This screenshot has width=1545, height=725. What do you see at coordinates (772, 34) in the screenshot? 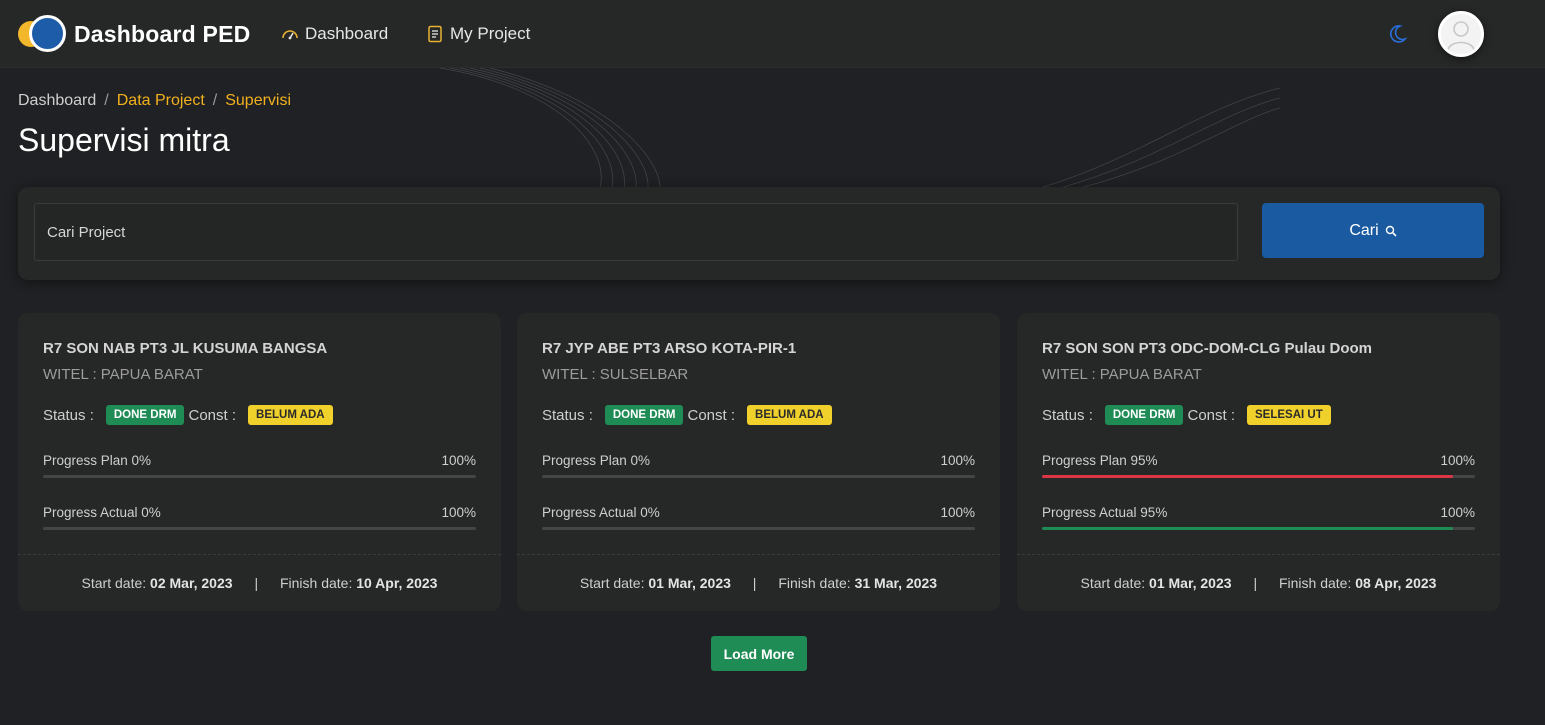
I see `top-navbar: Dashboard PED Dashboard My Project` at bounding box center [772, 34].